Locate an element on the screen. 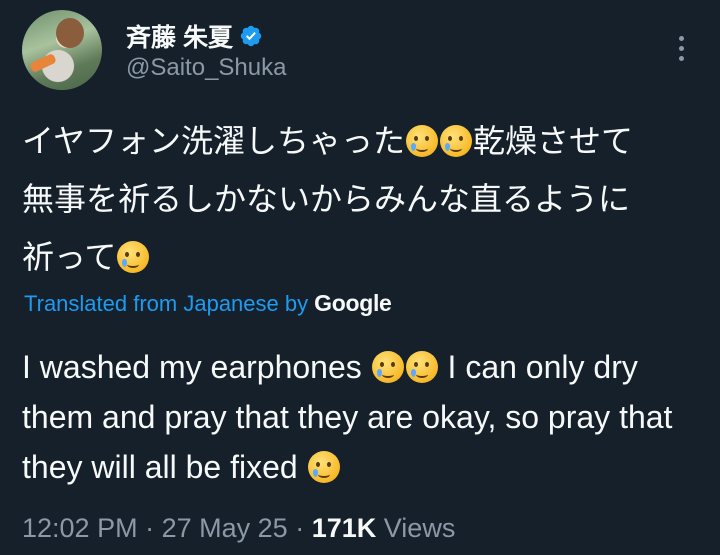  tweet-time: 12:02 PM is located at coordinates (80, 528).